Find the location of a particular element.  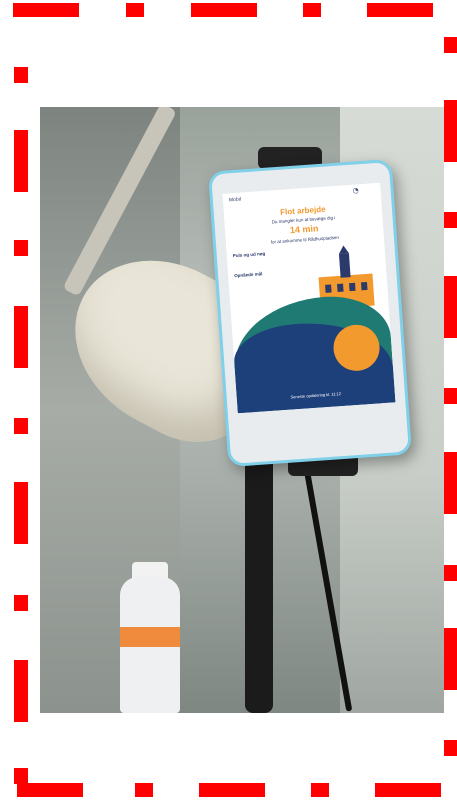

bottle-label is located at coordinates (150, 637).